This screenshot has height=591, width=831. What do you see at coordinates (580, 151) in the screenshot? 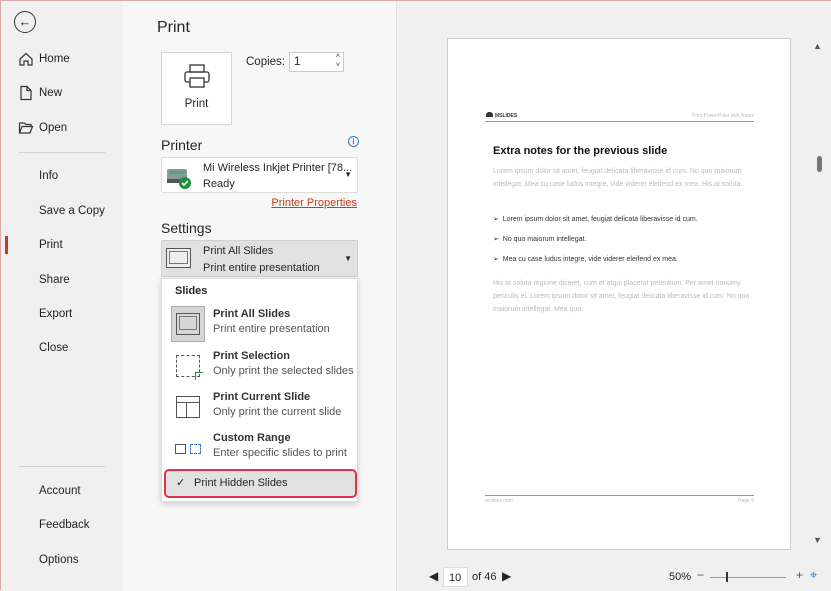
I see `slide-heading: Extra notes for the previous slide` at bounding box center [580, 151].